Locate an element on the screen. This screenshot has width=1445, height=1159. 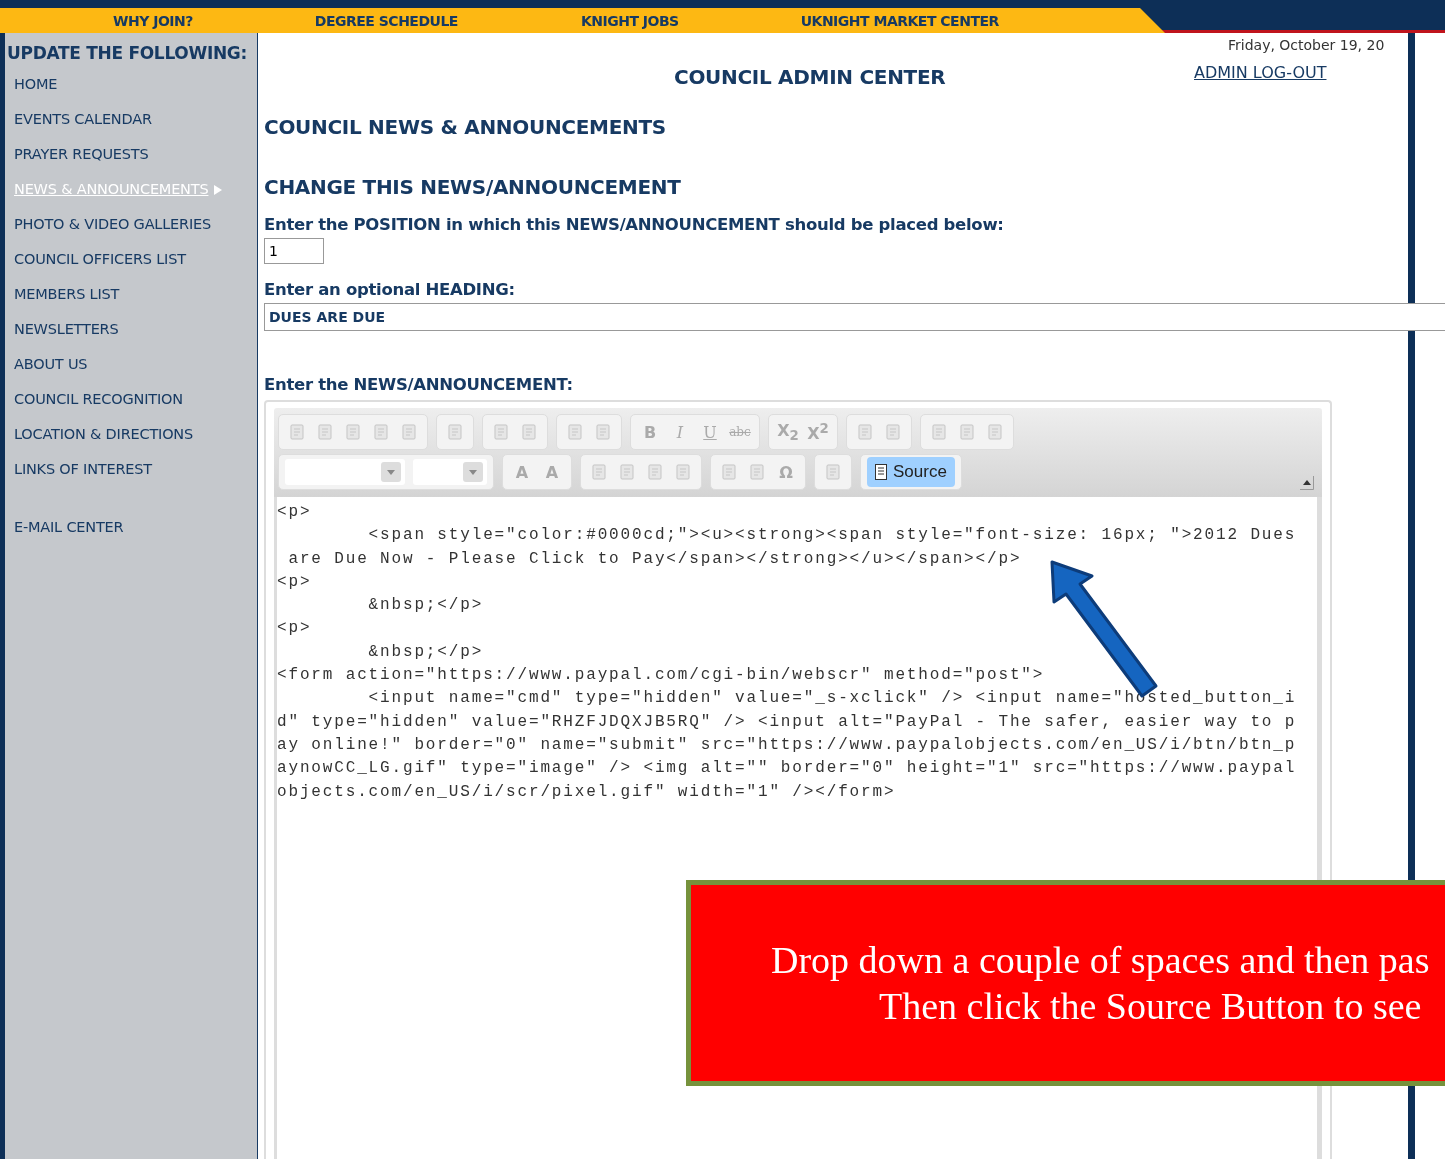
heading-field: DUES ARE DUE is located at coordinates (854, 317).